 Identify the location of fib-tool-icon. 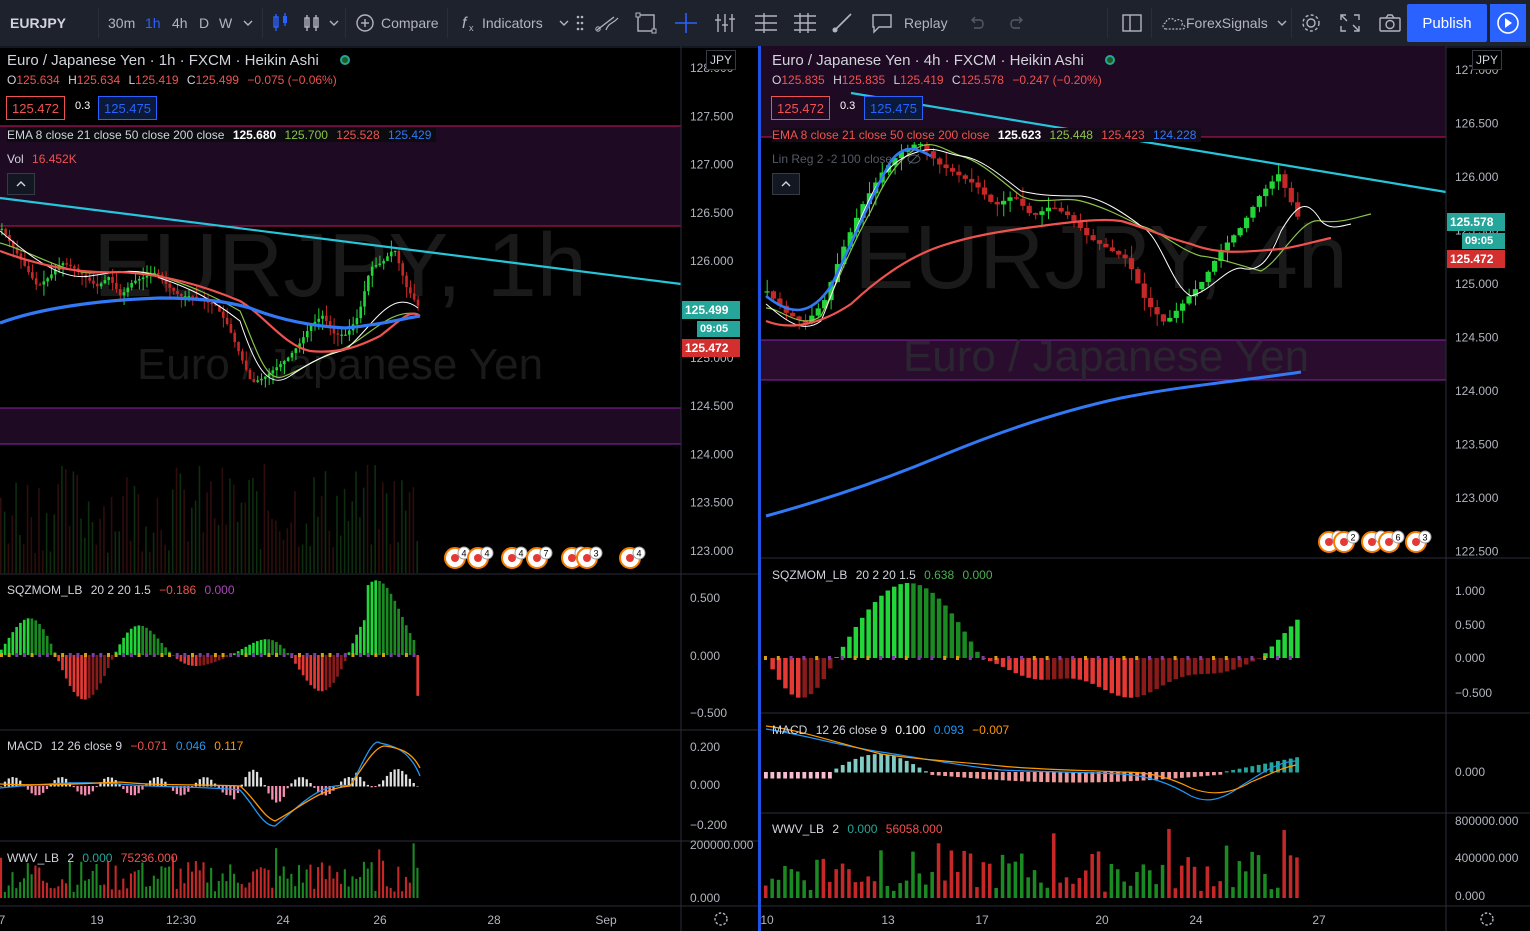
(724, 23).